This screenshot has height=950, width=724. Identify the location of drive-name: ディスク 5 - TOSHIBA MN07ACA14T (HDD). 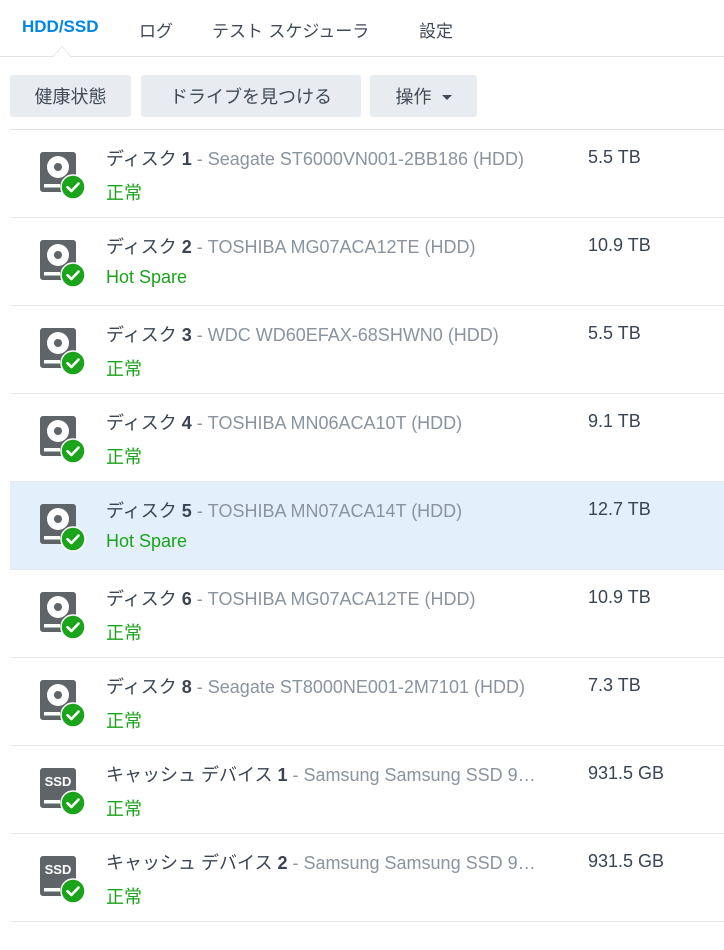
(342, 510).